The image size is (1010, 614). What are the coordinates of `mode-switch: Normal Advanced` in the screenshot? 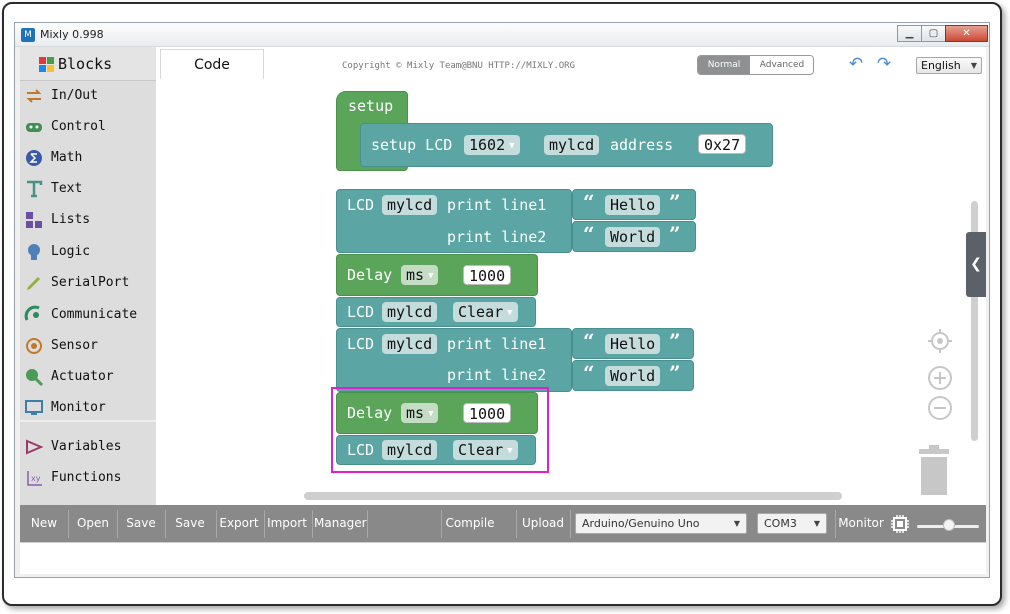 It's located at (755, 65).